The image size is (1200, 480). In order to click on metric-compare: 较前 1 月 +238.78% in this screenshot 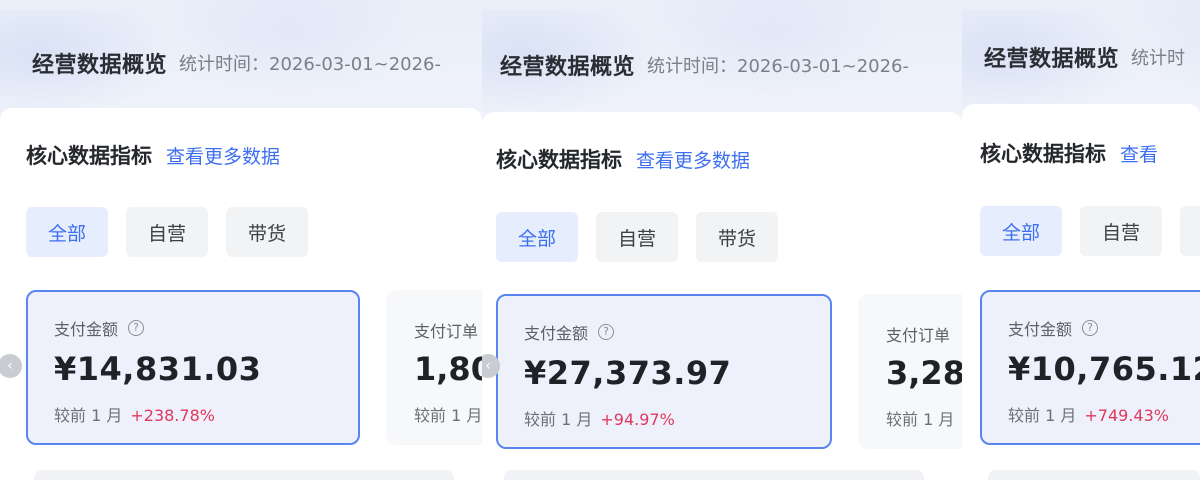, I will do `click(134, 414)`.